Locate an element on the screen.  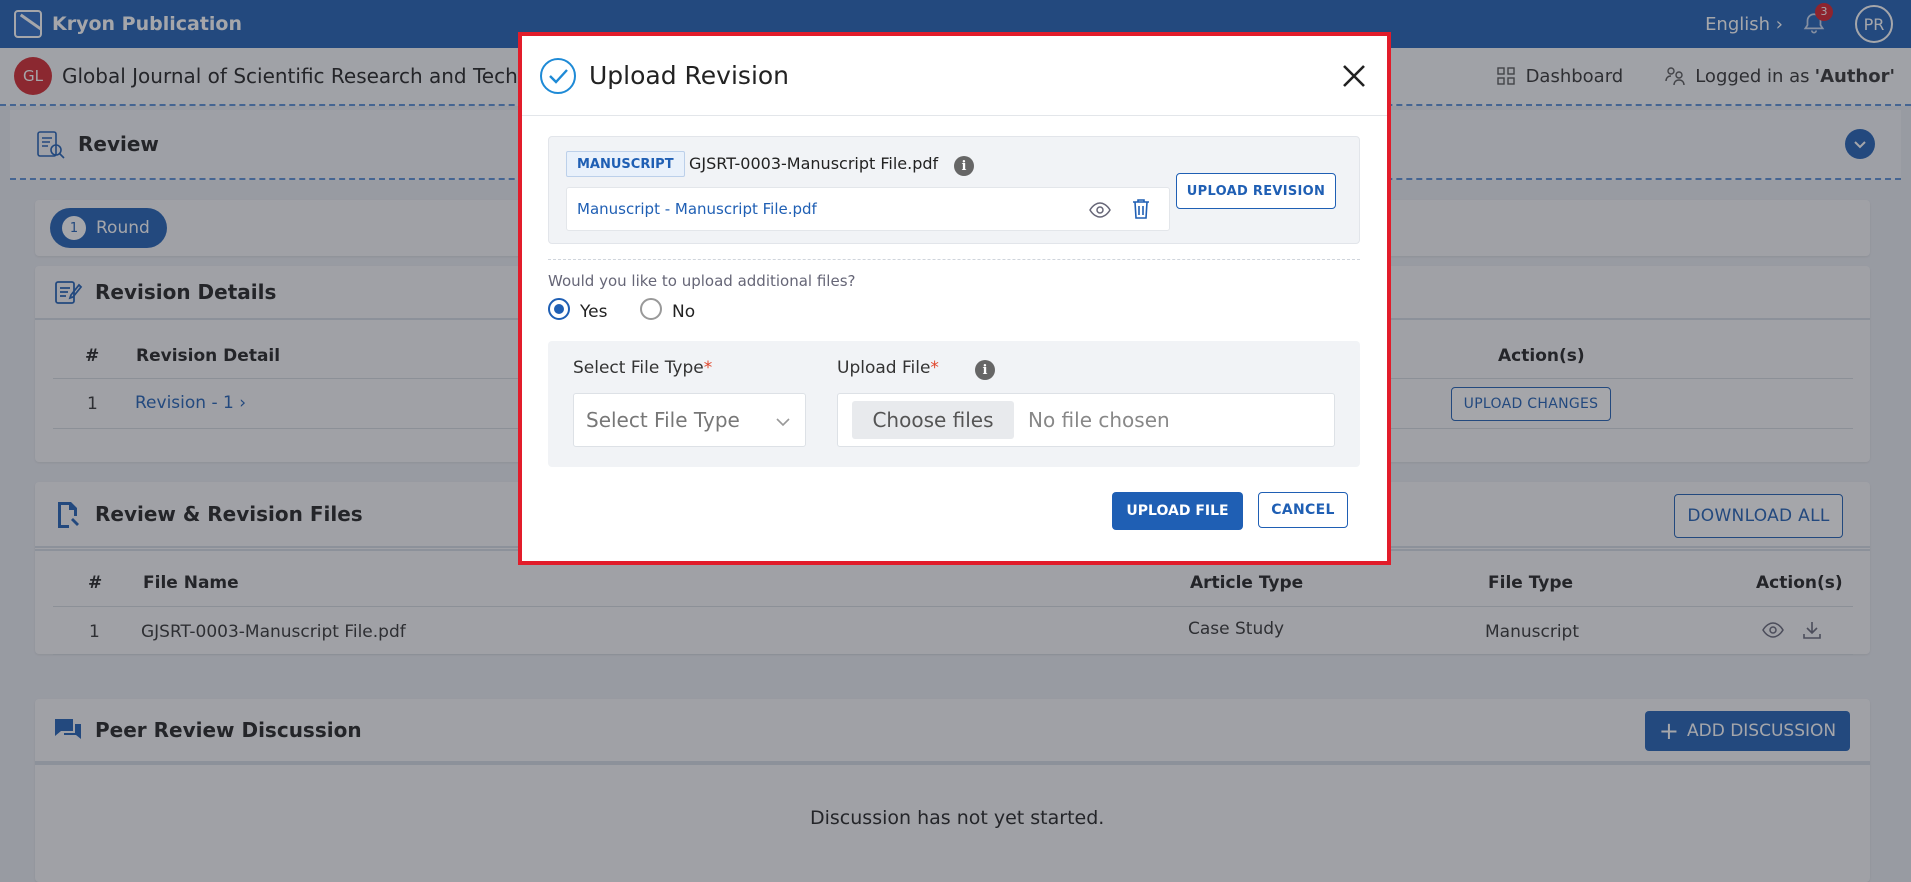
file-type-placeholder: Select File Type is located at coordinates (663, 420).